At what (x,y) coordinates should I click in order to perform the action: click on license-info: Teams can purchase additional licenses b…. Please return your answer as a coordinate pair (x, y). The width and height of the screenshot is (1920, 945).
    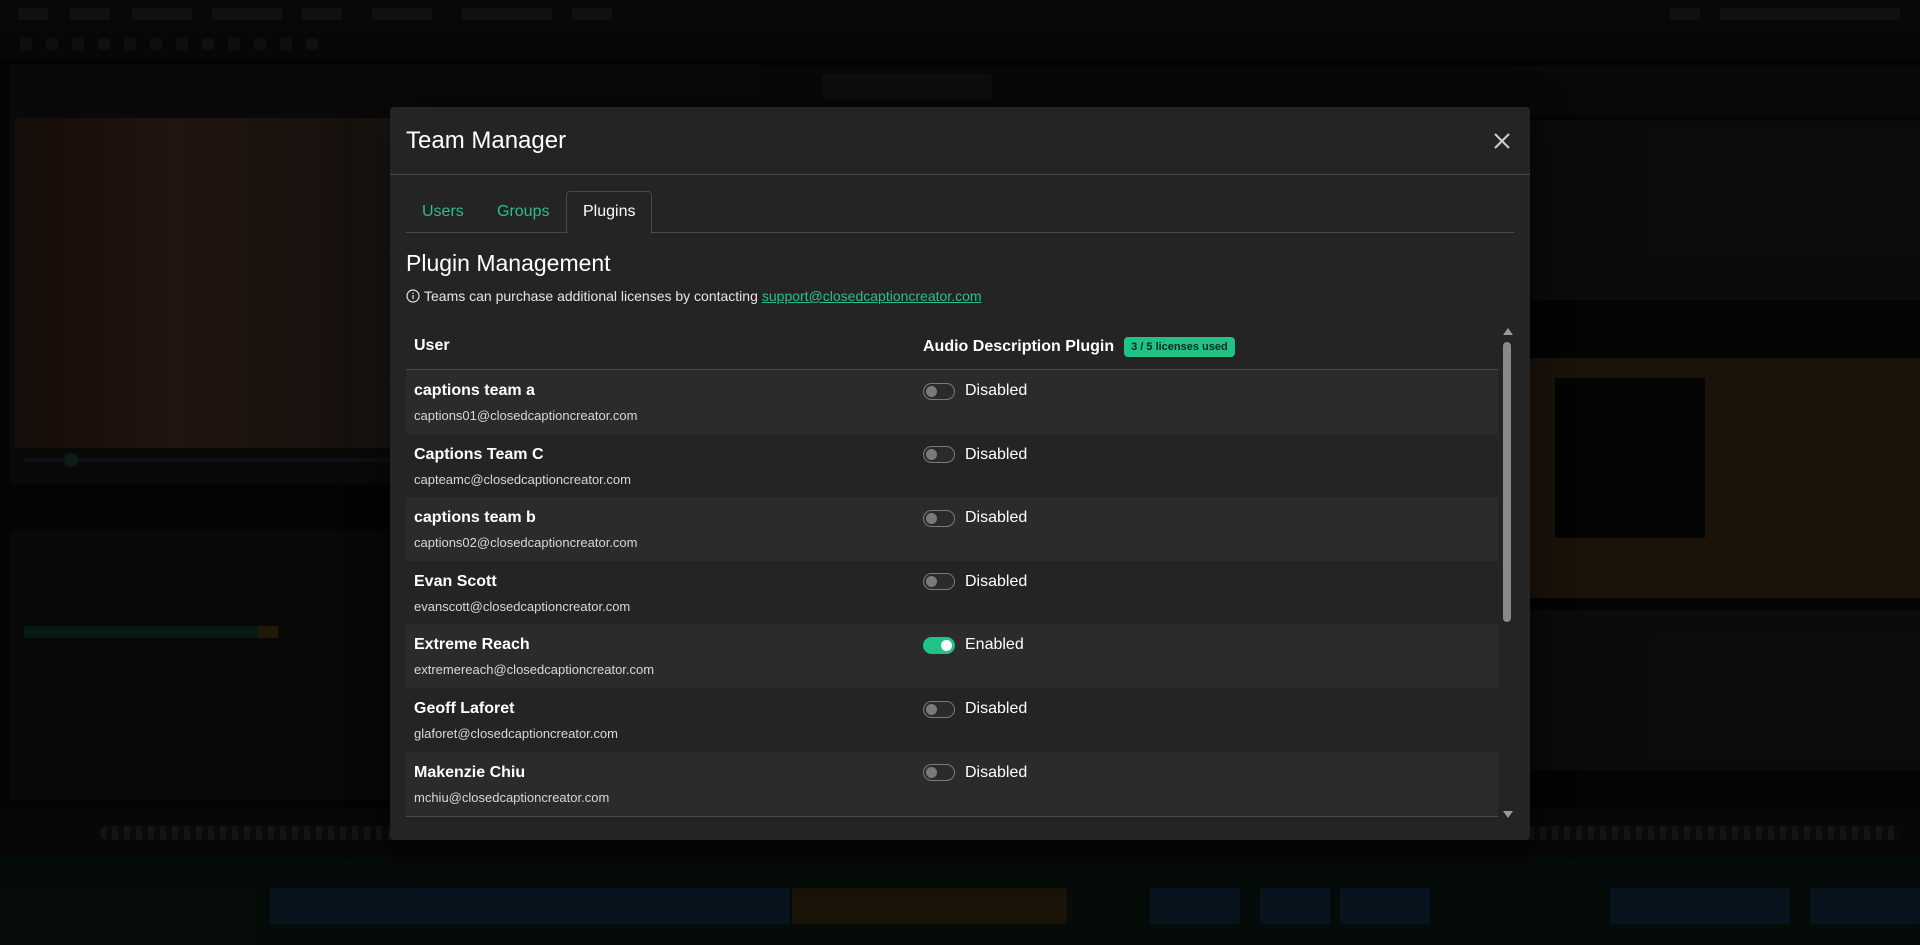
    Looking at the image, I should click on (694, 296).